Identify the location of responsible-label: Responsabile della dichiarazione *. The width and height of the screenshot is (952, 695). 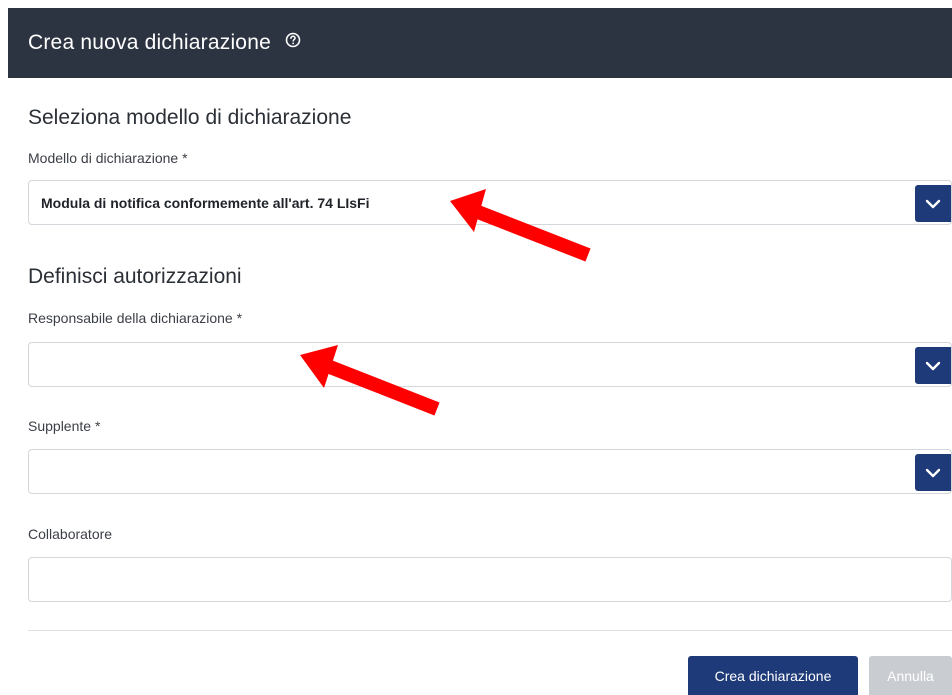
(135, 318).